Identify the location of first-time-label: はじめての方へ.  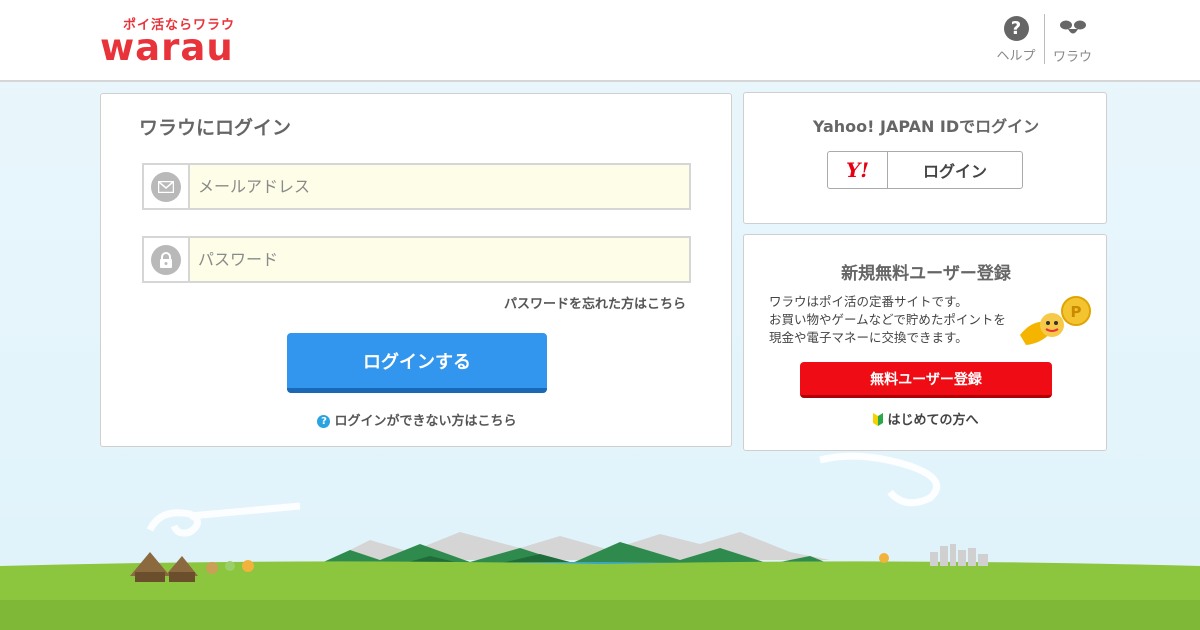
(933, 420).